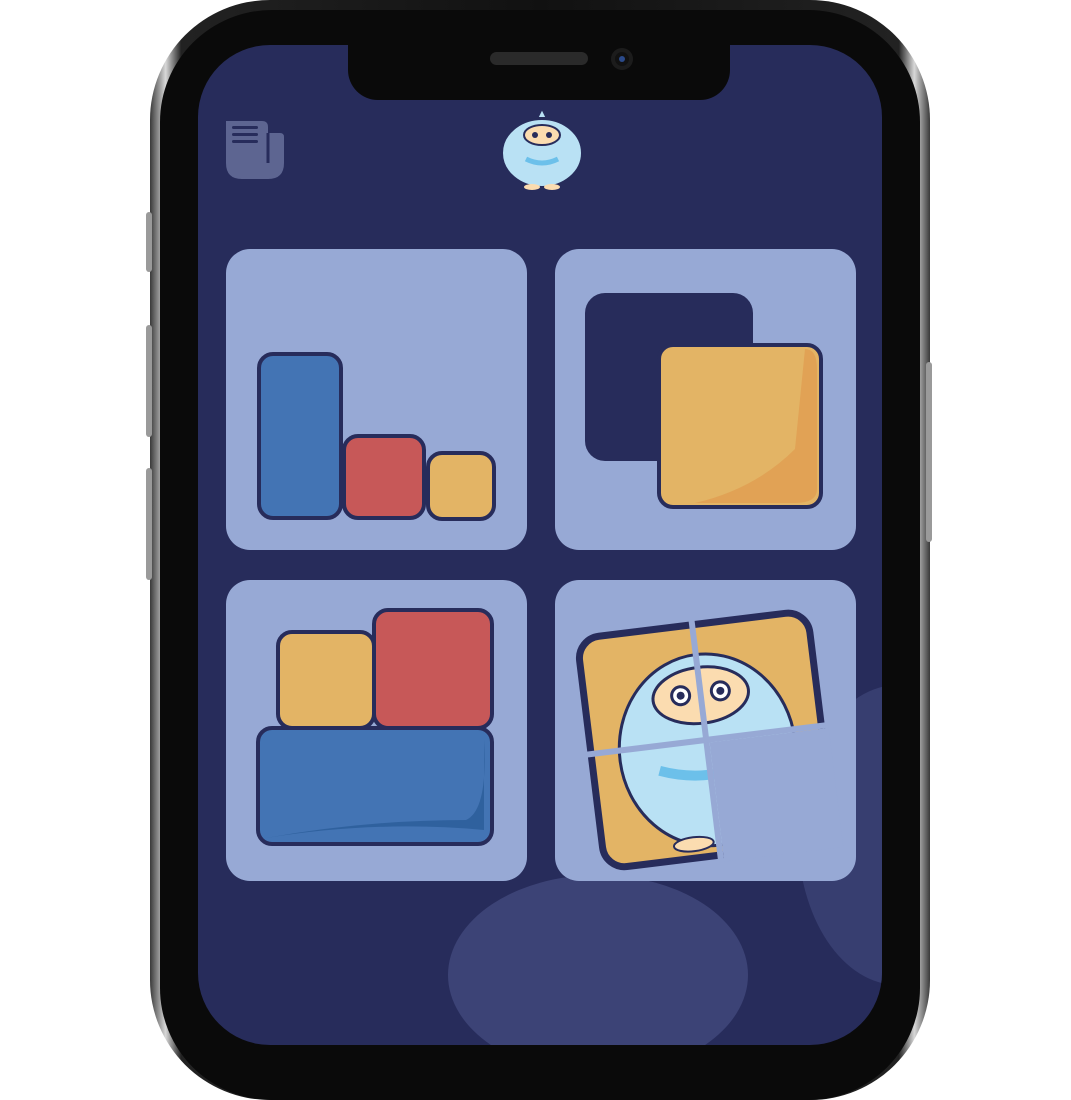 The width and height of the screenshot is (1071, 1100). I want to click on yeti-mascot-icon, so click(542, 149).